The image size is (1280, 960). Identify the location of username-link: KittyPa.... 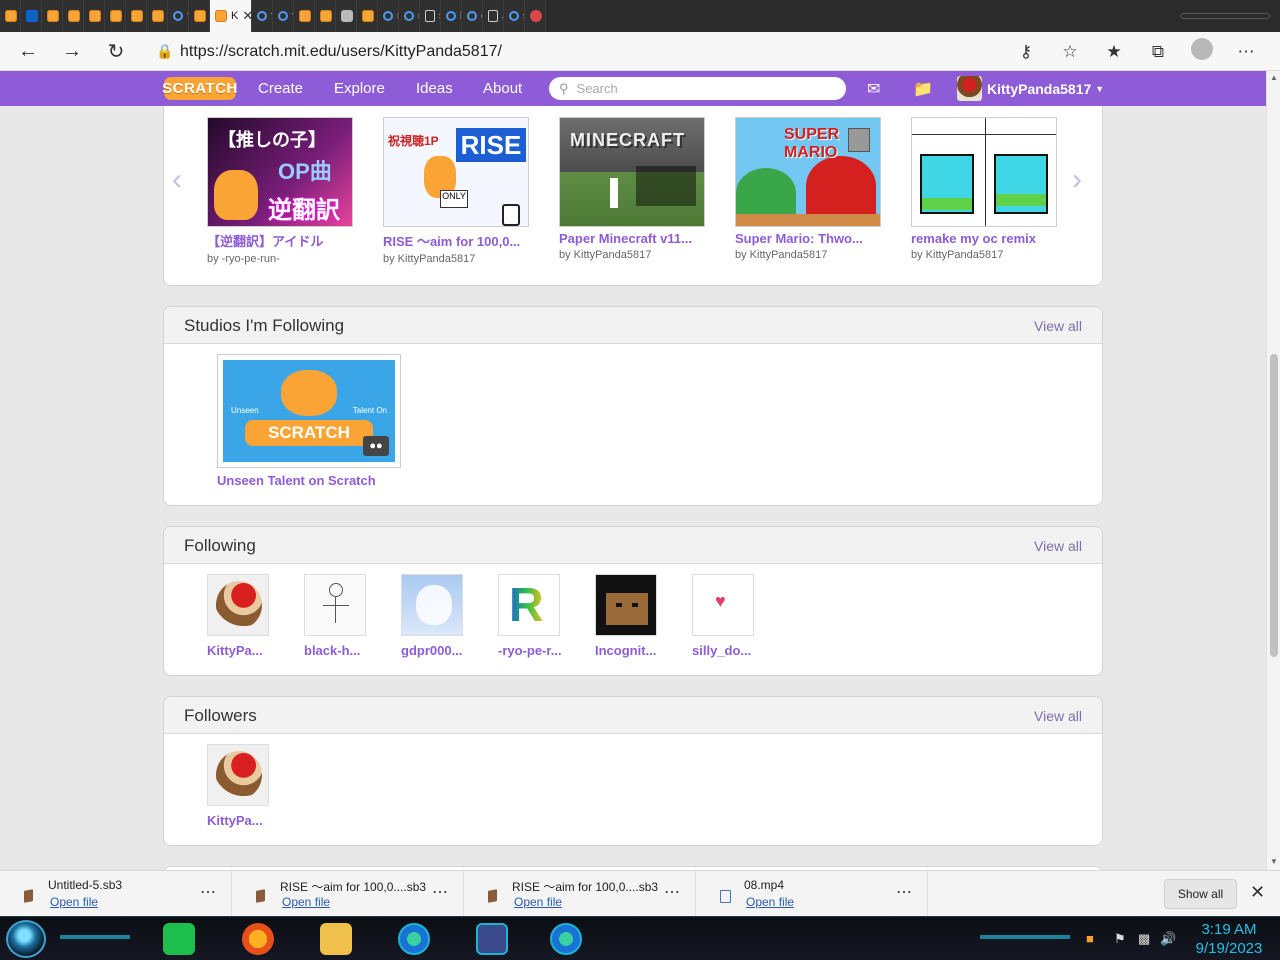
(247, 820).